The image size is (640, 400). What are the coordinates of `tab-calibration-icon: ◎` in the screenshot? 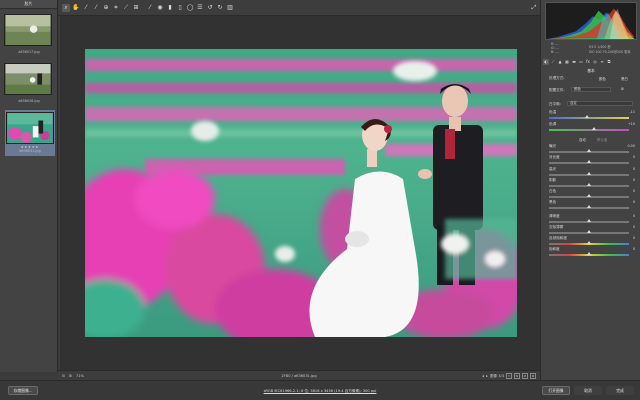 It's located at (595, 62).